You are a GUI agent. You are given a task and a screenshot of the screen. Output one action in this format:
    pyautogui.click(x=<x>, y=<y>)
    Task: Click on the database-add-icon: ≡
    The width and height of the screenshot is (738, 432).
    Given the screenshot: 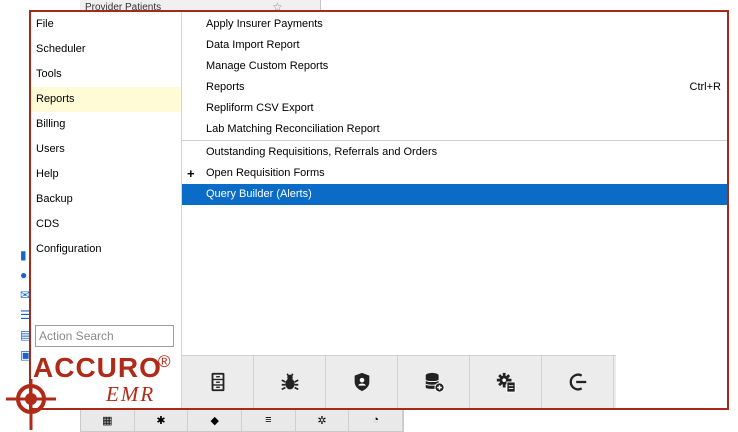 What is the action you would take?
    pyautogui.click(x=269, y=420)
    